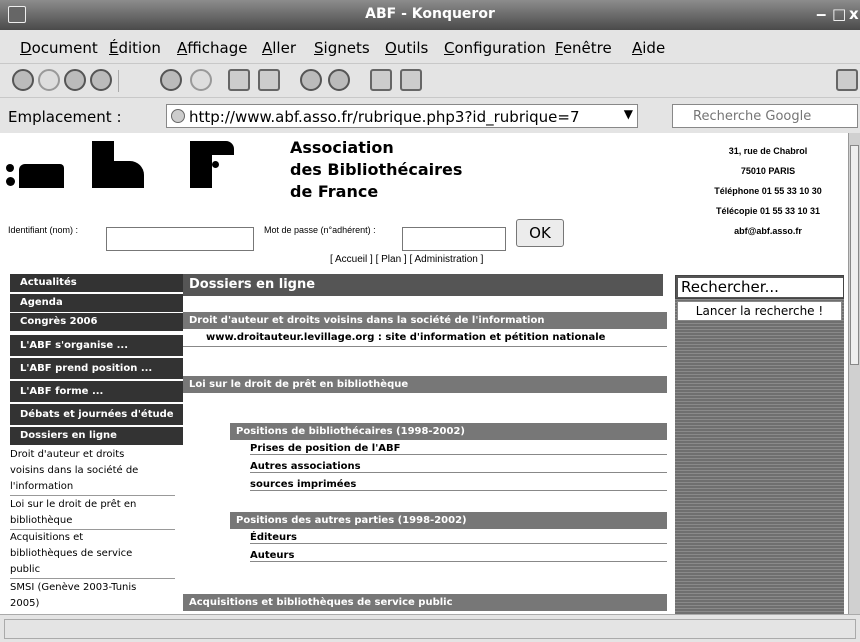 This screenshot has height=642, width=860. I want to click on contact-email: abf@abf.asso.fr, so click(768, 231).